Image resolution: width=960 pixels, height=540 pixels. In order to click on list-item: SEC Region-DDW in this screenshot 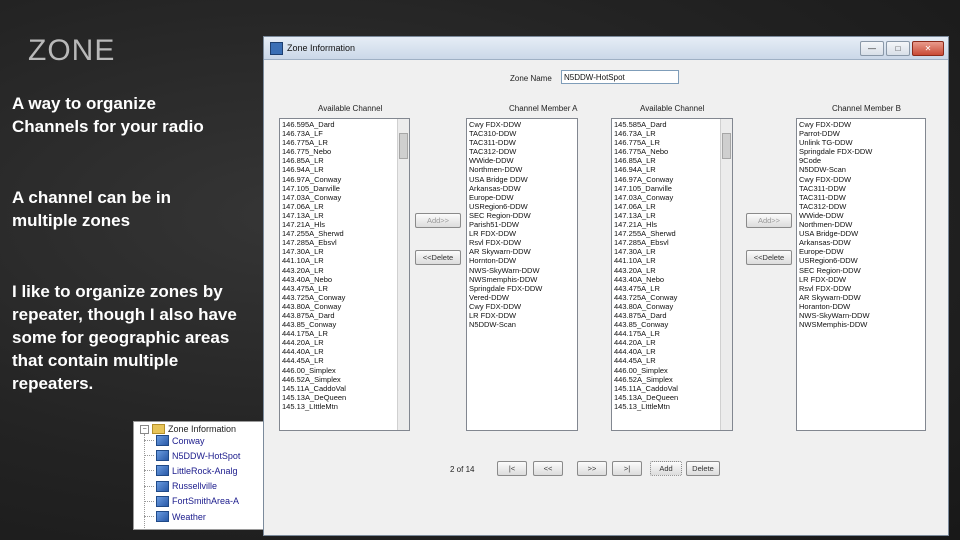, I will do `click(522, 215)`.